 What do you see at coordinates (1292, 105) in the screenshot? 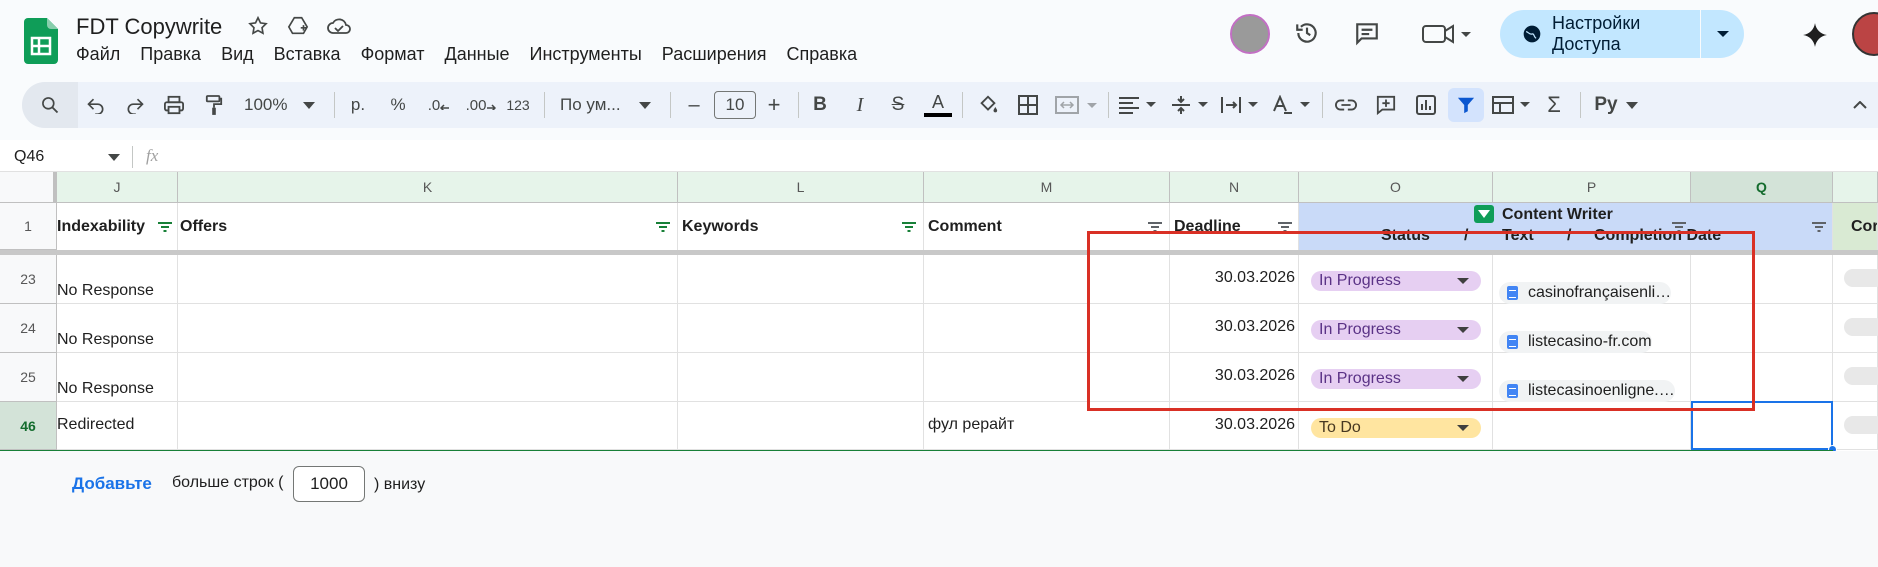
I see `text-rotation-icon` at bounding box center [1292, 105].